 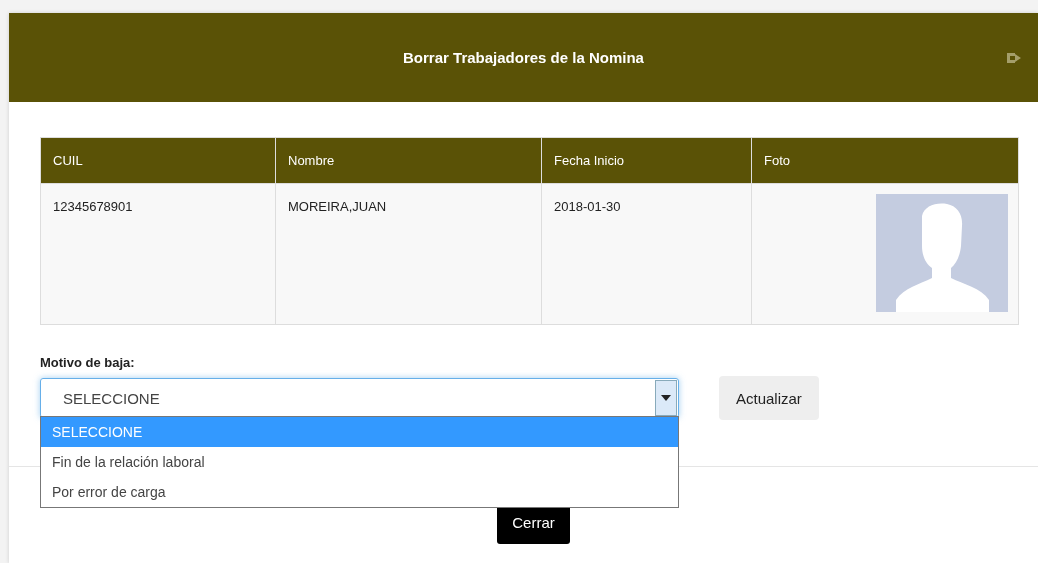 I want to click on field-label: Motivo de baja:, so click(x=88, y=362).